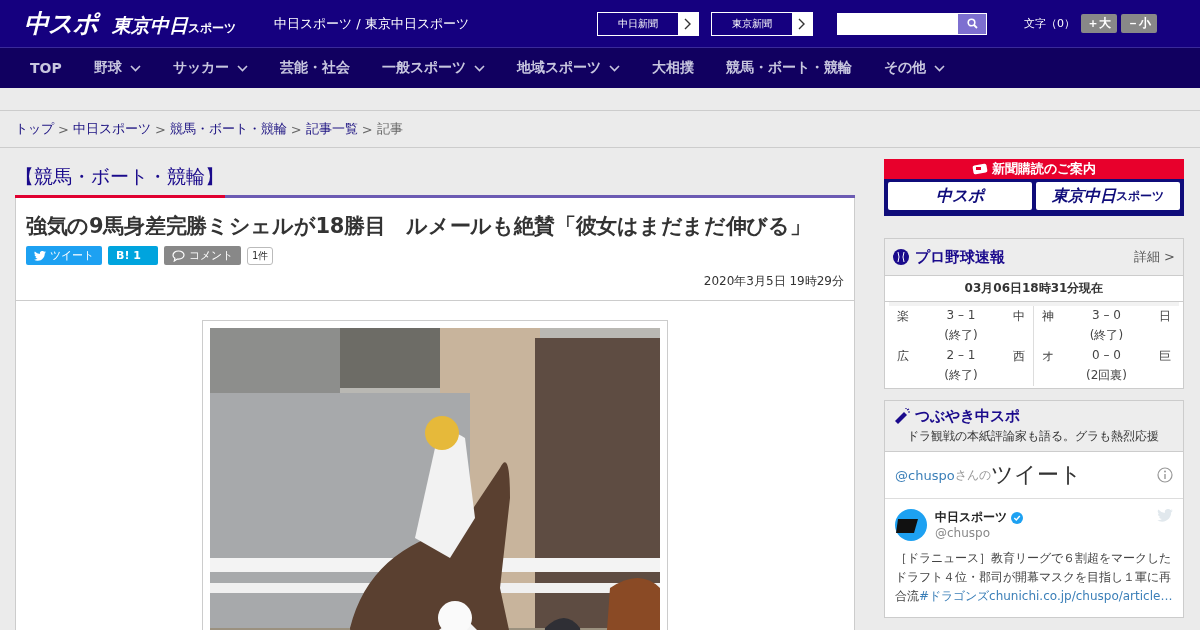 This screenshot has width=1200, height=630. I want to click on team-name: 中, so click(1018, 316).